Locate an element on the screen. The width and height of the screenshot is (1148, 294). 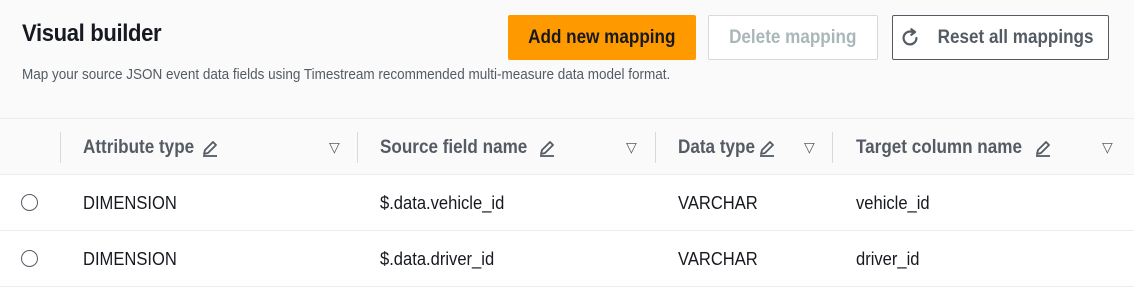
reset-all-mappings-button: Reset all mappings is located at coordinates (1000, 37).